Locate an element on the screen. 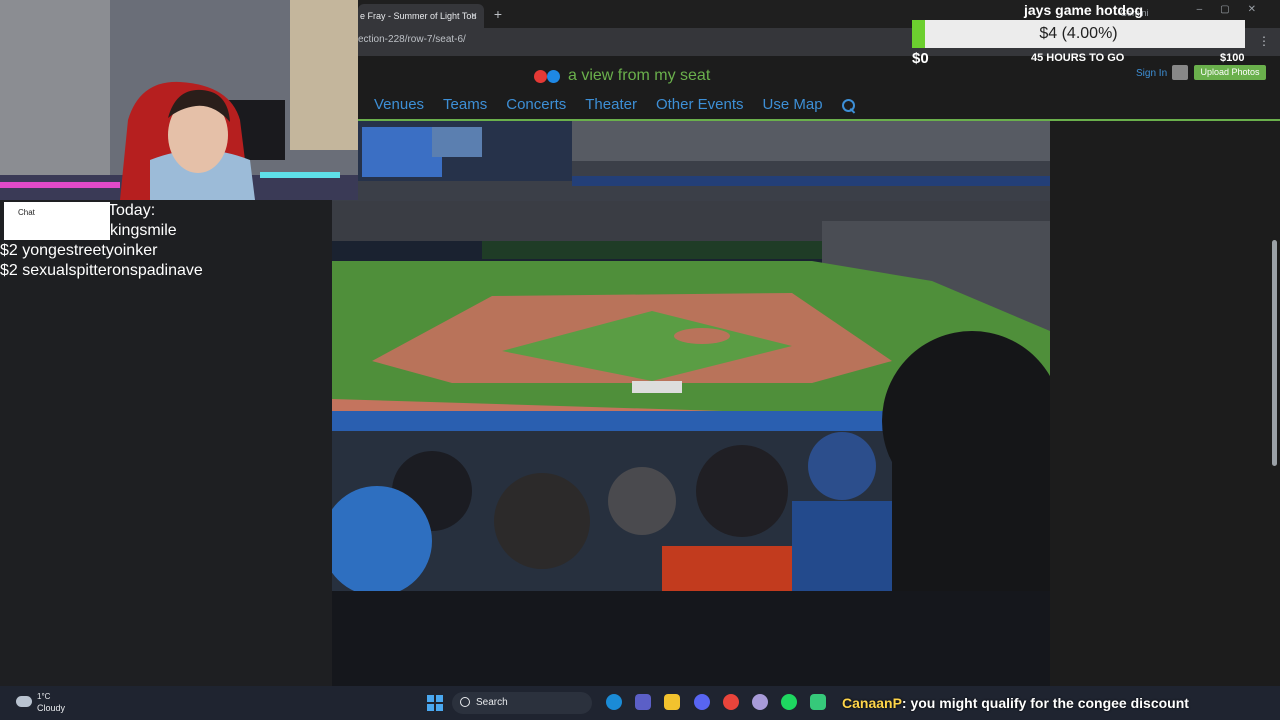 This screenshot has width=1280, height=720. chat-label: Chat is located at coordinates (26, 212).